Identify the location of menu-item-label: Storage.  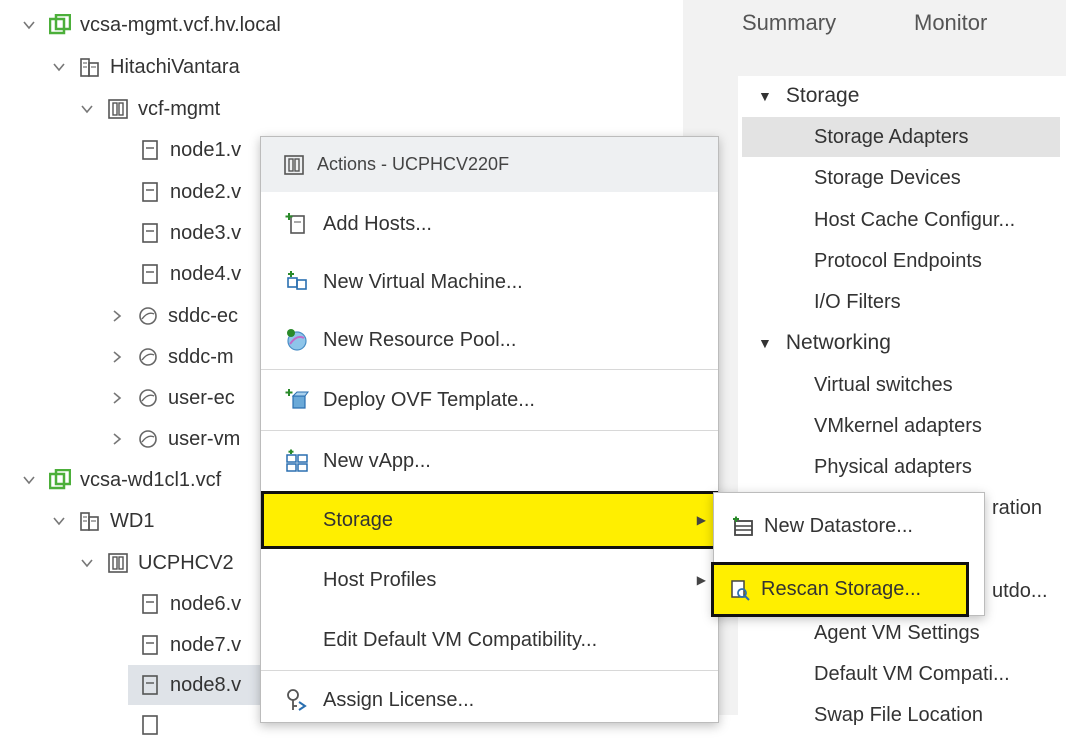
(358, 519).